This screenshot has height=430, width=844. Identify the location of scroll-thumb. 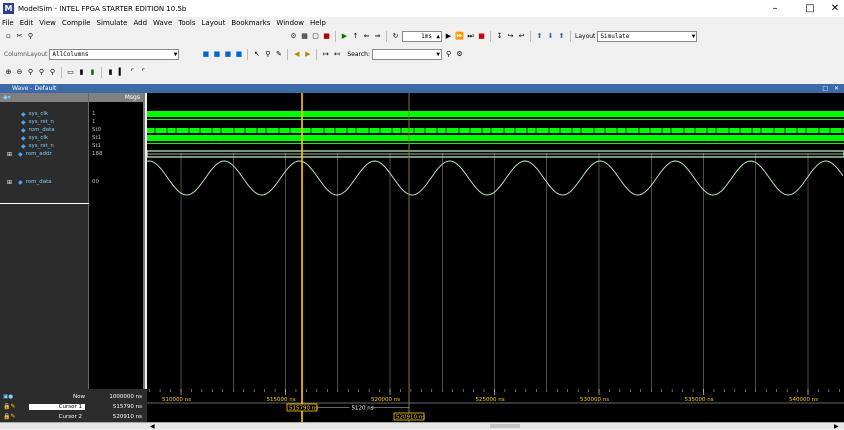
(505, 426).